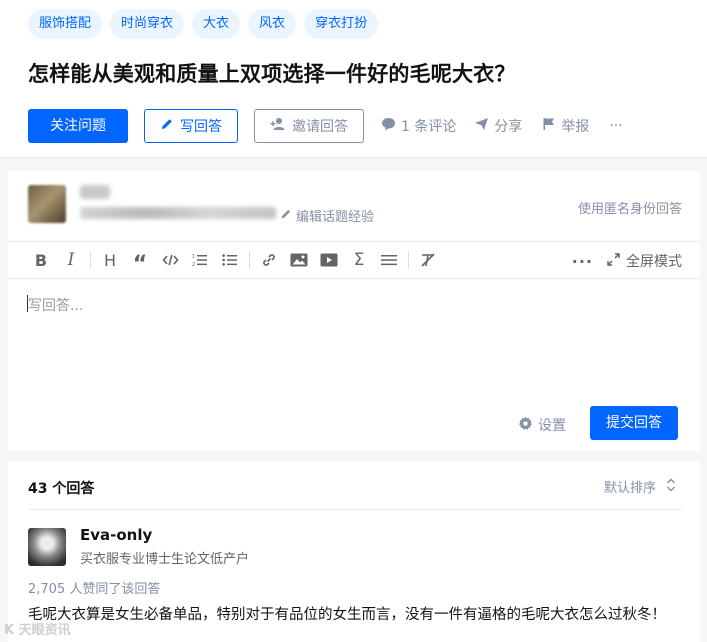 The image size is (707, 642). I want to click on toolbar-right: ··· 全屏模式, so click(627, 261).